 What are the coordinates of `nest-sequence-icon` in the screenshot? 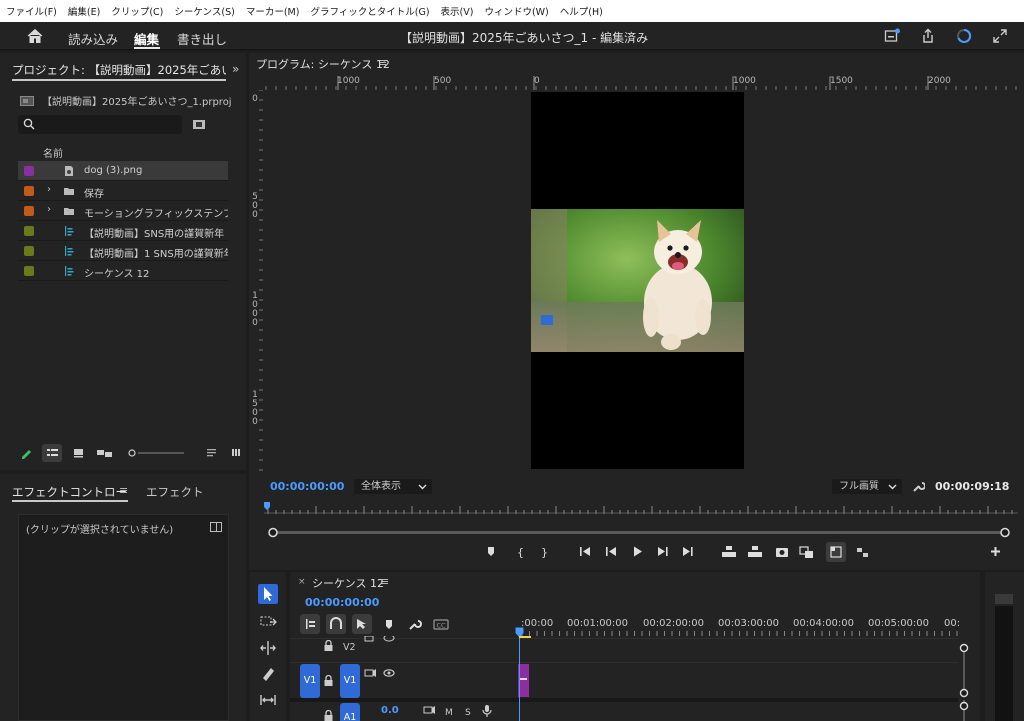 It's located at (310, 624).